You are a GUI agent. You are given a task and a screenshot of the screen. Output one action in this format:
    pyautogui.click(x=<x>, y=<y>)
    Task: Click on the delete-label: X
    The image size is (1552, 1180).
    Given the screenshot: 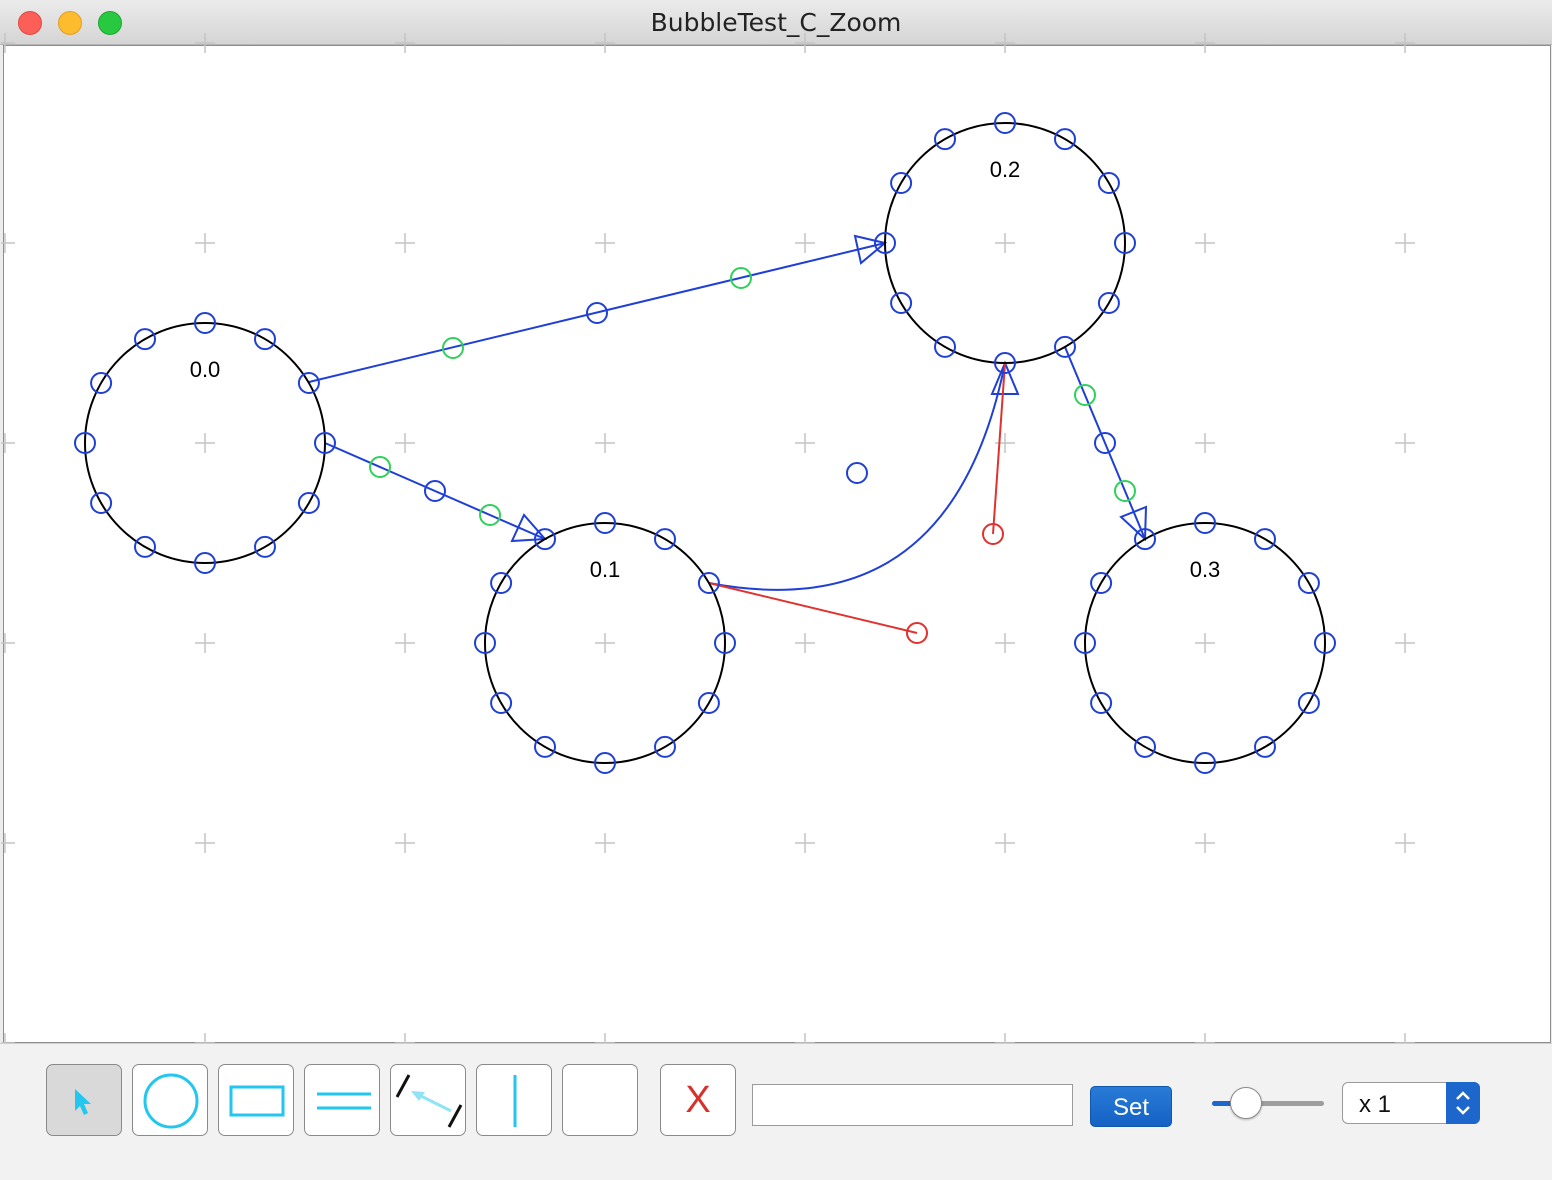 What is the action you would take?
    pyautogui.click(x=698, y=1100)
    